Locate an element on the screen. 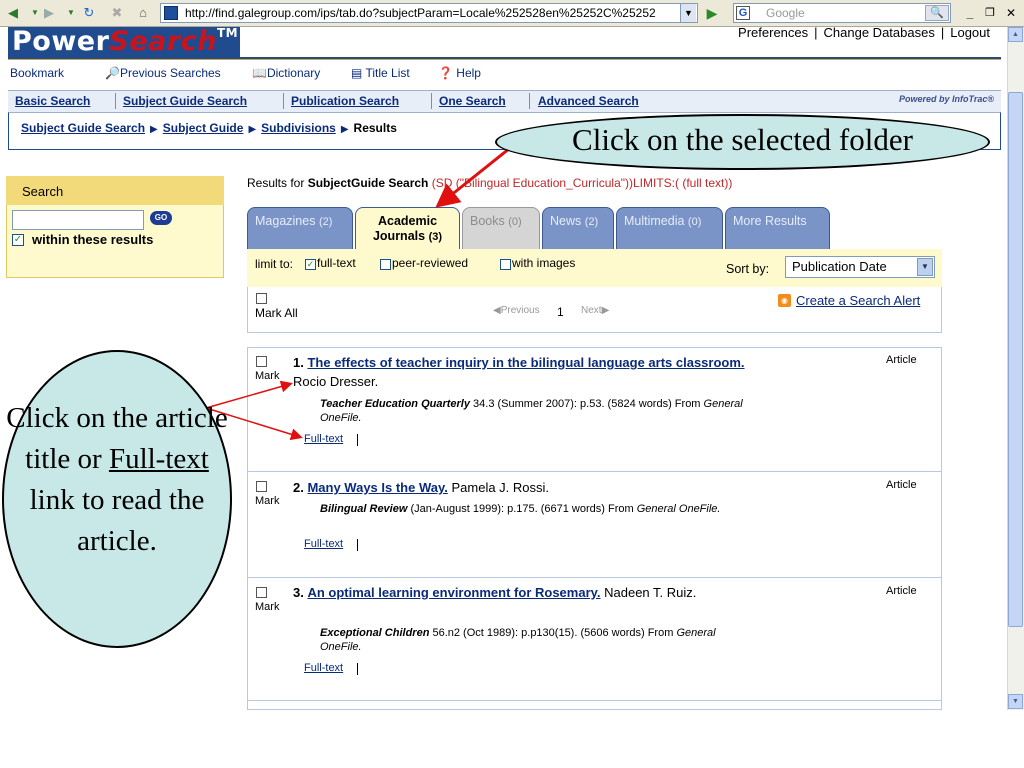  create-search-alert-link: Create a Search Alert is located at coordinates (858, 300).